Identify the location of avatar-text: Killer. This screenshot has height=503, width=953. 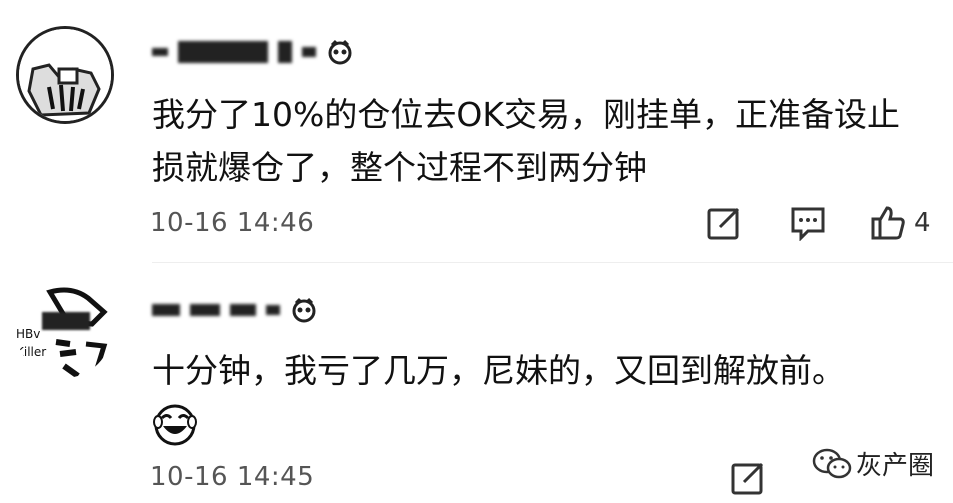
(31, 352).